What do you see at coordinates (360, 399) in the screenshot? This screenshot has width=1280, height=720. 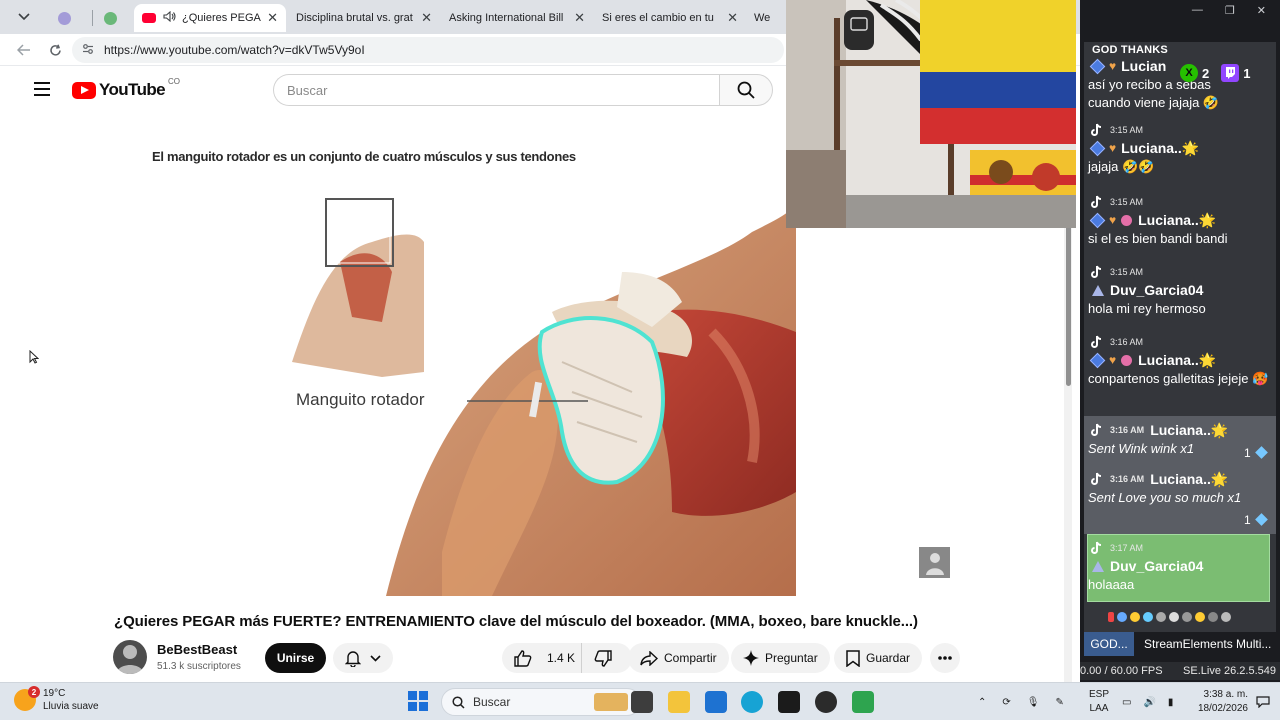 I see `video-label: Manguito rotador` at bounding box center [360, 399].